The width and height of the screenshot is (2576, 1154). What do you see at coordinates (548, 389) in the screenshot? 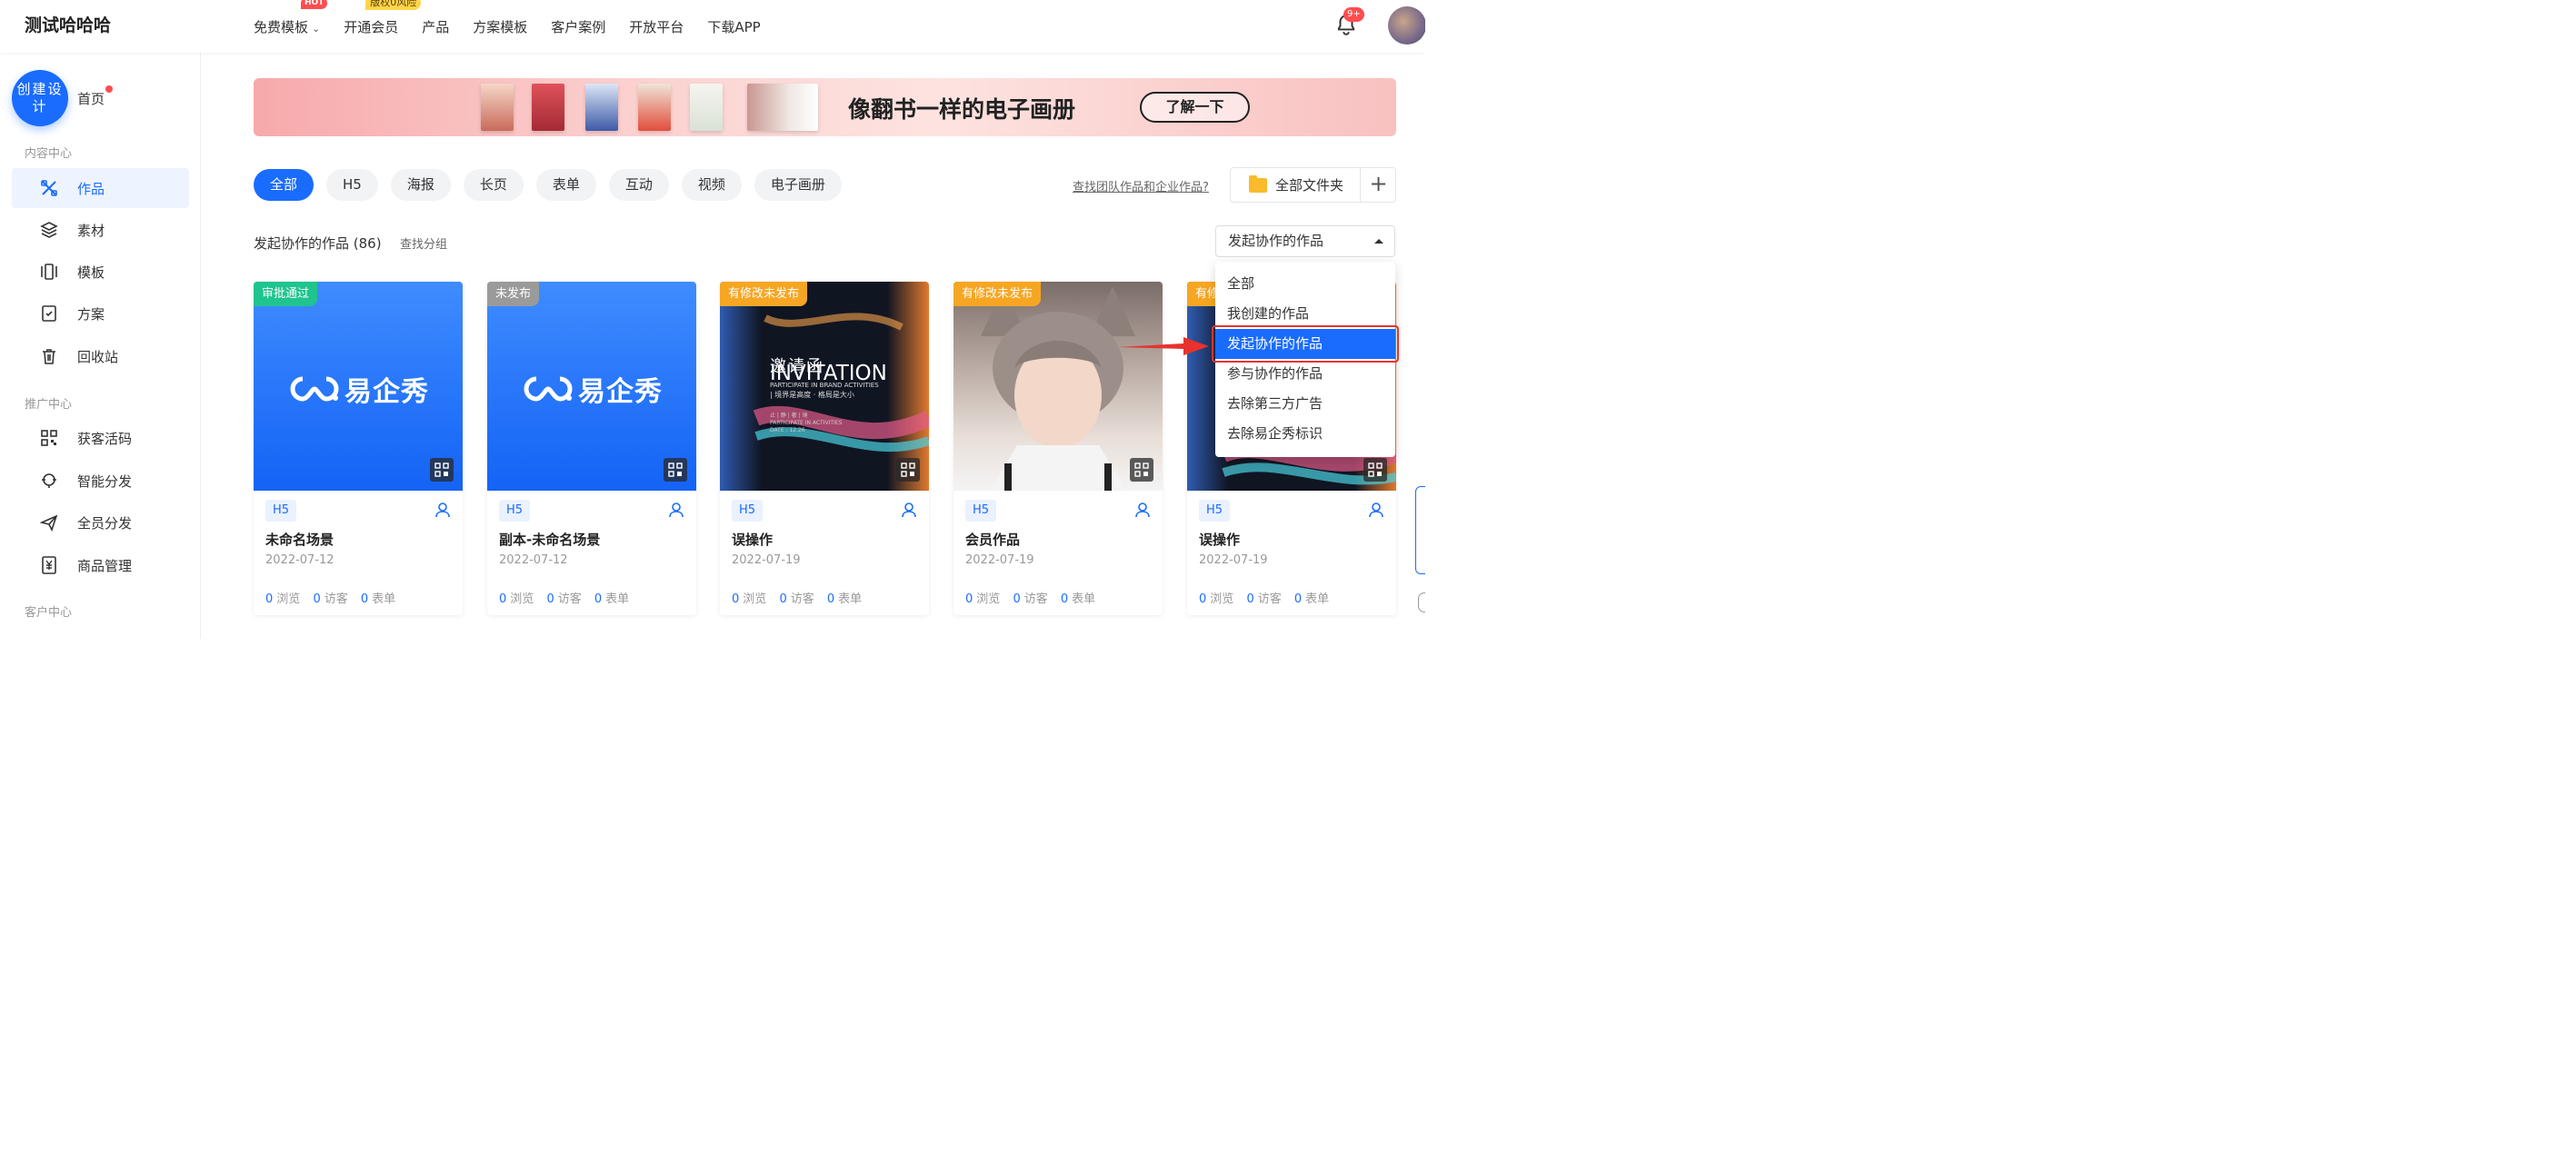
I see `infinity-logo-icon` at bounding box center [548, 389].